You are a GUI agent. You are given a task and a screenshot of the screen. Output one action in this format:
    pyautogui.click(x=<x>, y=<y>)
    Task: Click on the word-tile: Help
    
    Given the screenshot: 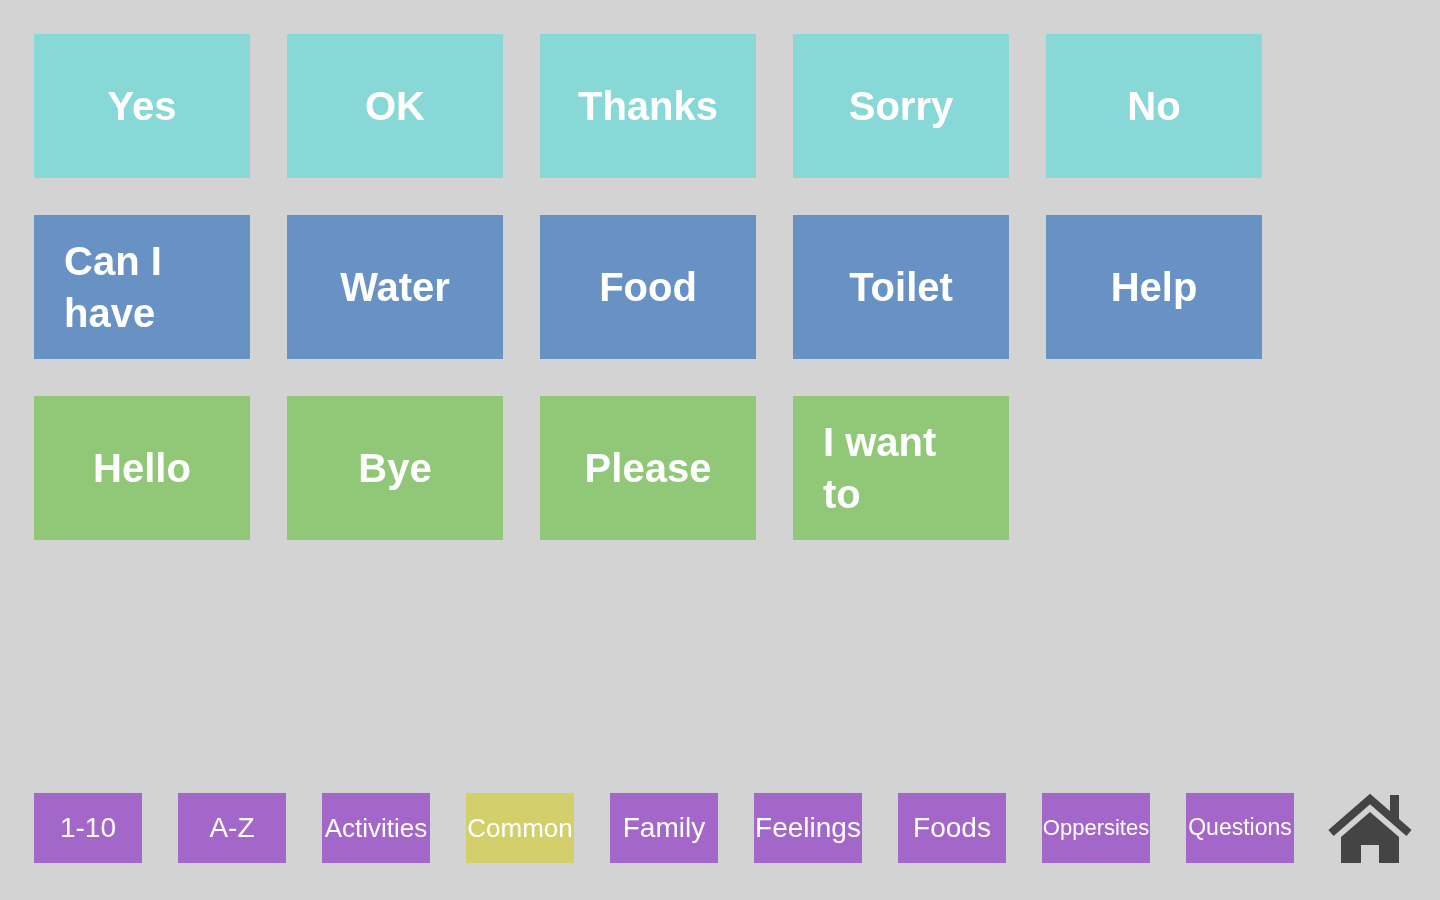 What is the action you would take?
    pyautogui.click(x=1154, y=287)
    